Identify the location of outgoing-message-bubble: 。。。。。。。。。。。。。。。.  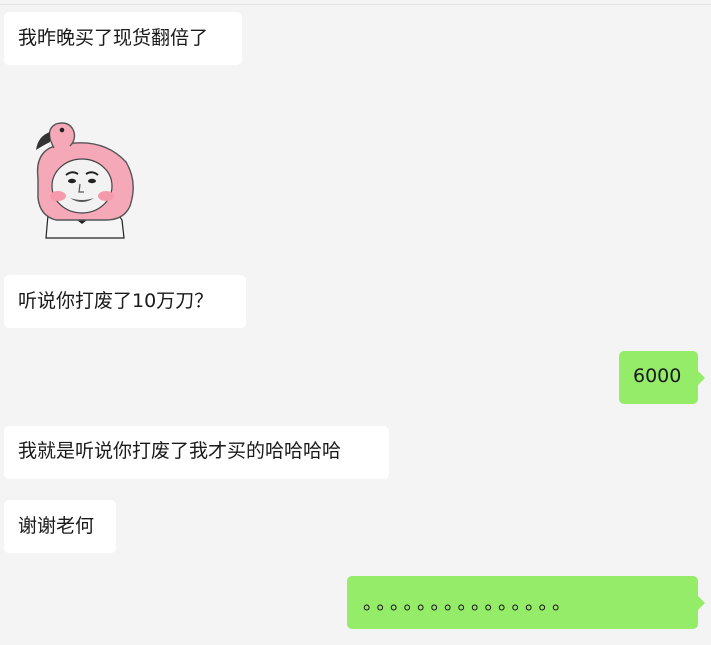
(526, 602).